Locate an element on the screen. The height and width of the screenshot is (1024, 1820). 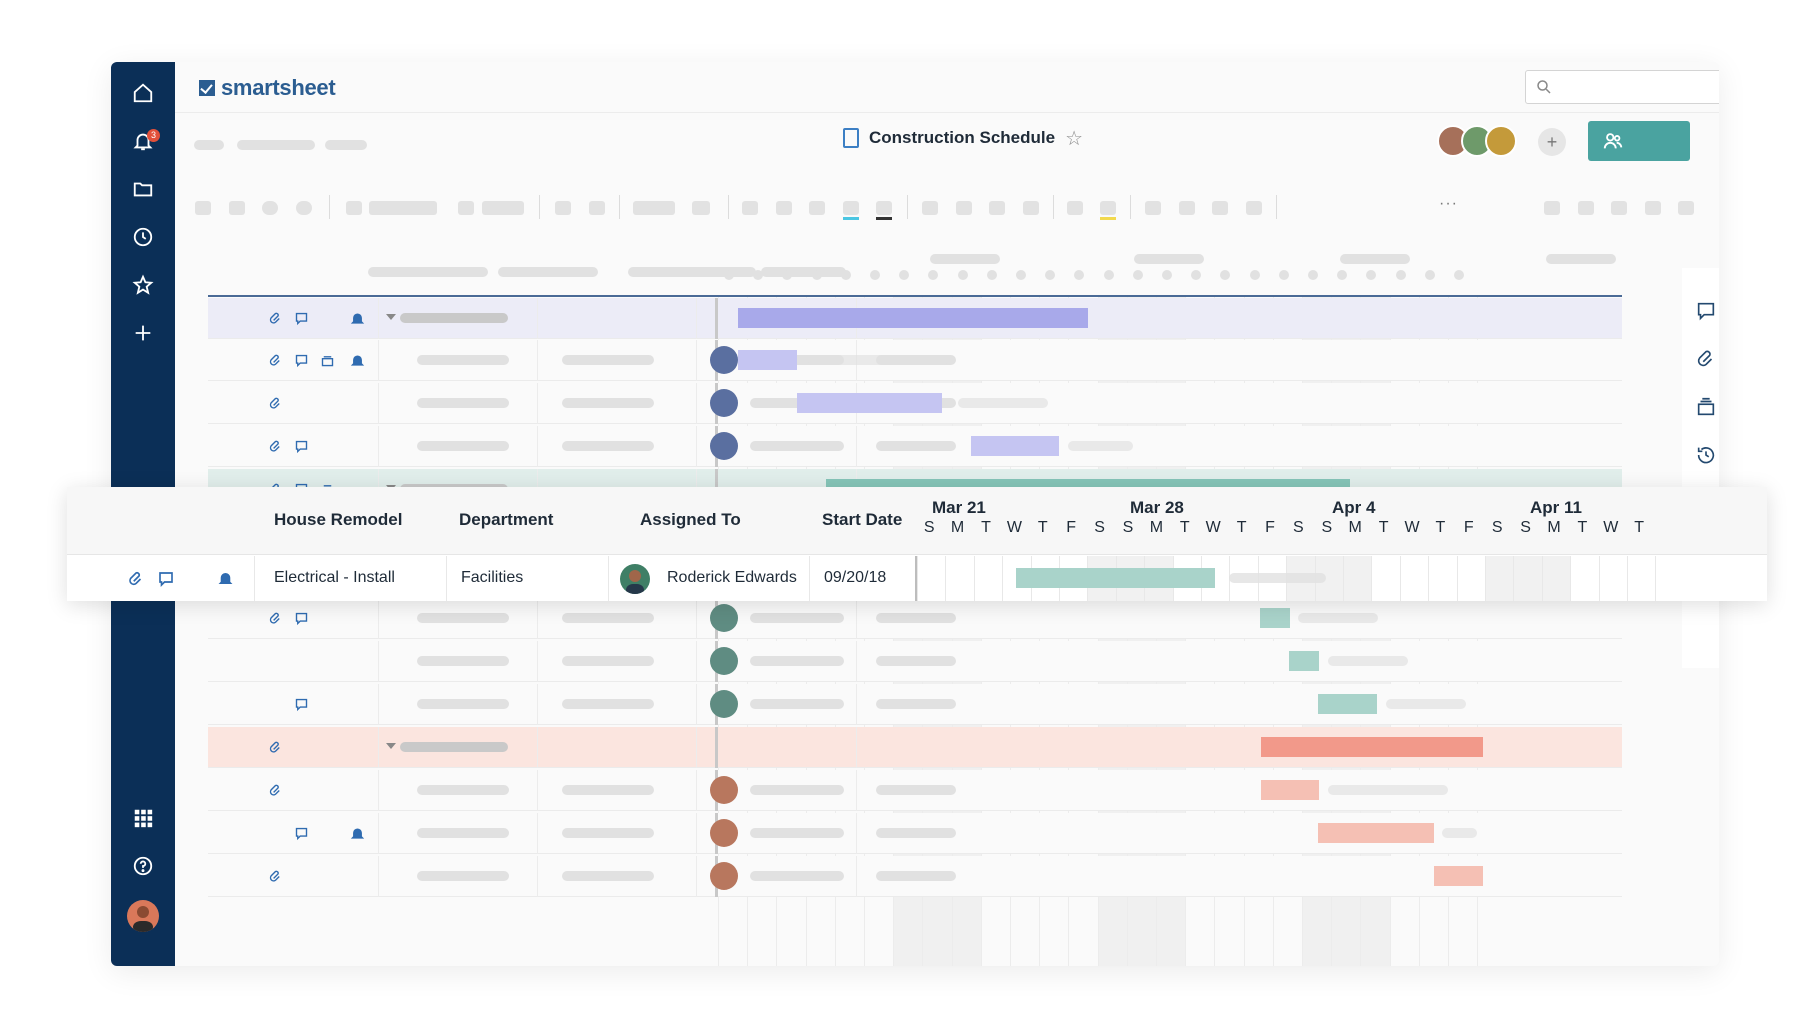
apps-grid-icon is located at coordinates (143, 818).